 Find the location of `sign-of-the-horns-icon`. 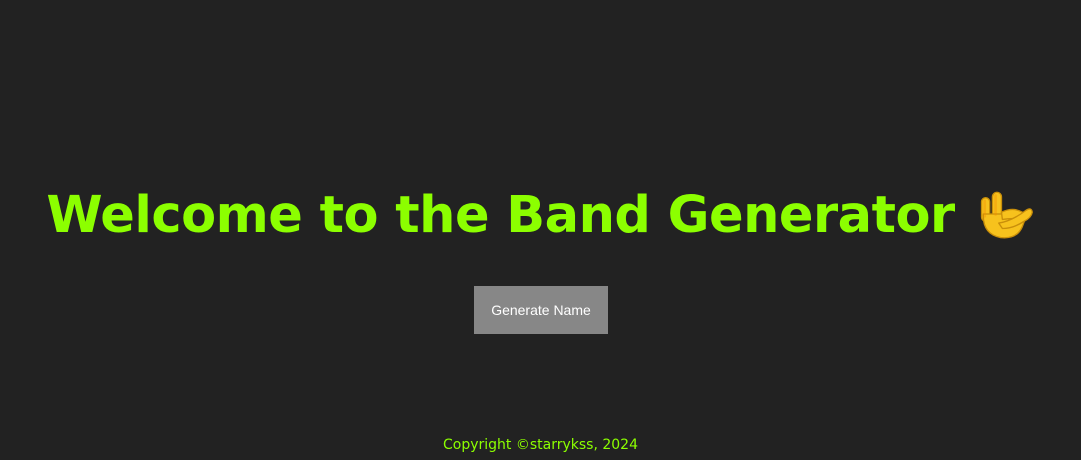

sign-of-the-horns-icon is located at coordinates (1006, 214).